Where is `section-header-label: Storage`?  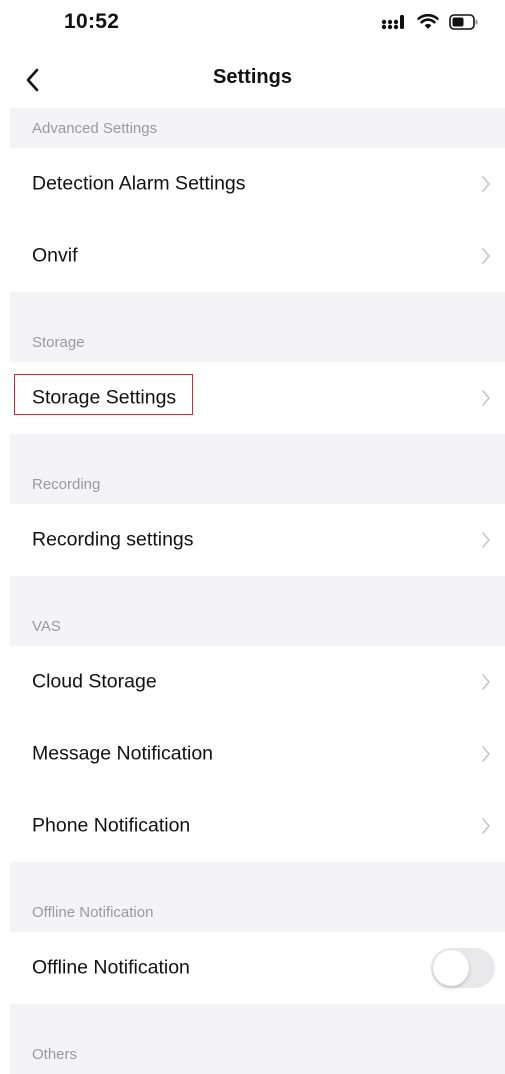
section-header-label: Storage is located at coordinates (58, 342).